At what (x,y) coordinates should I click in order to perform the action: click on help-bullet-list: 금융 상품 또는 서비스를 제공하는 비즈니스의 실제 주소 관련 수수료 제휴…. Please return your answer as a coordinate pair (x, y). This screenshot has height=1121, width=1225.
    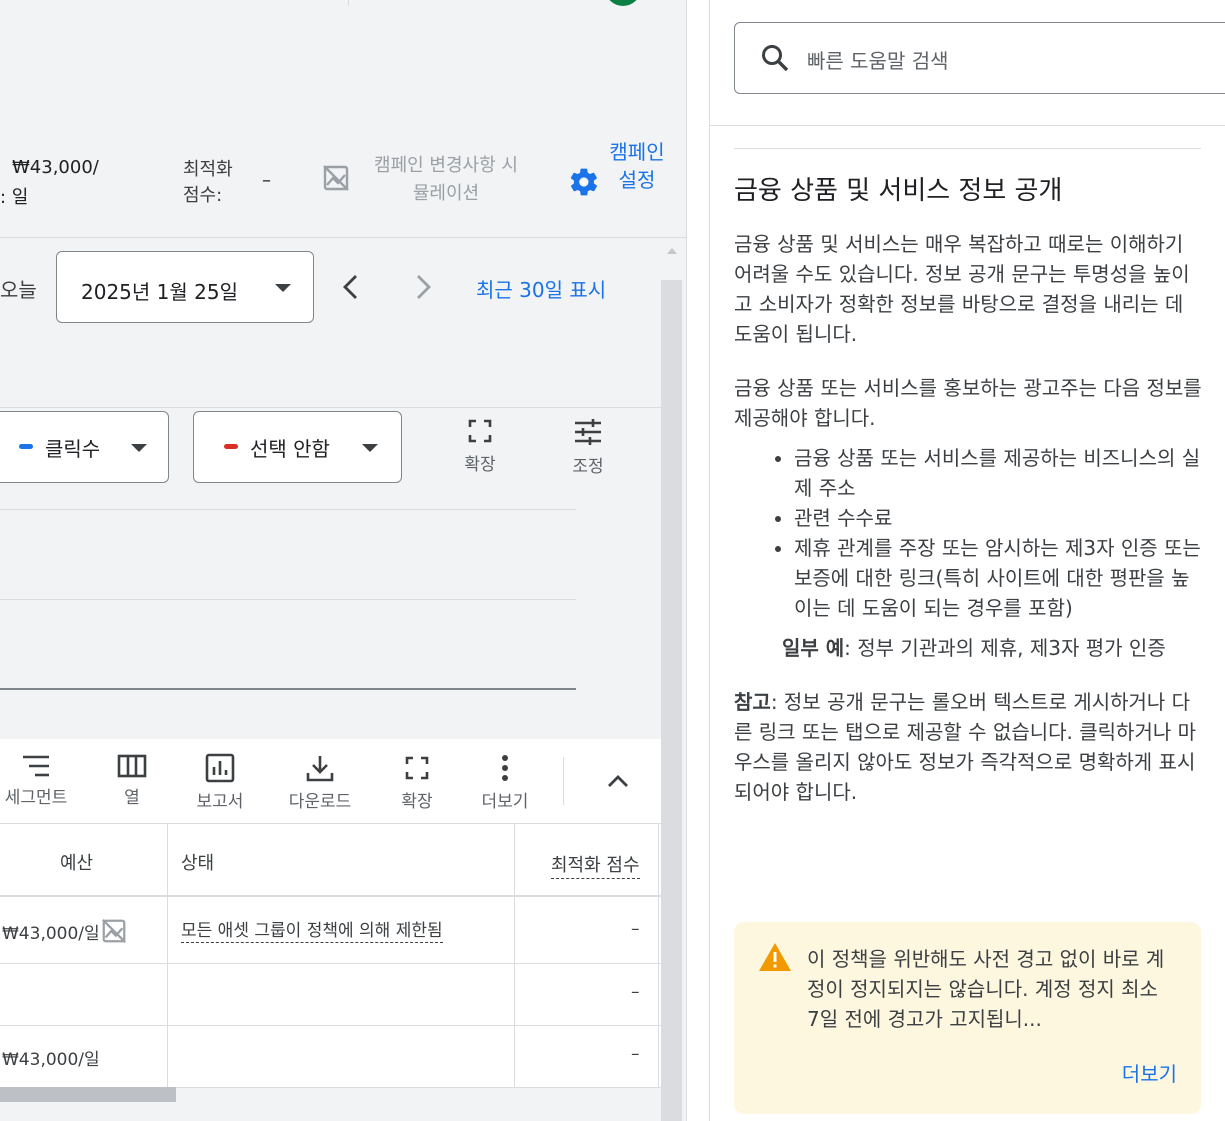
    Looking at the image, I should click on (999, 533).